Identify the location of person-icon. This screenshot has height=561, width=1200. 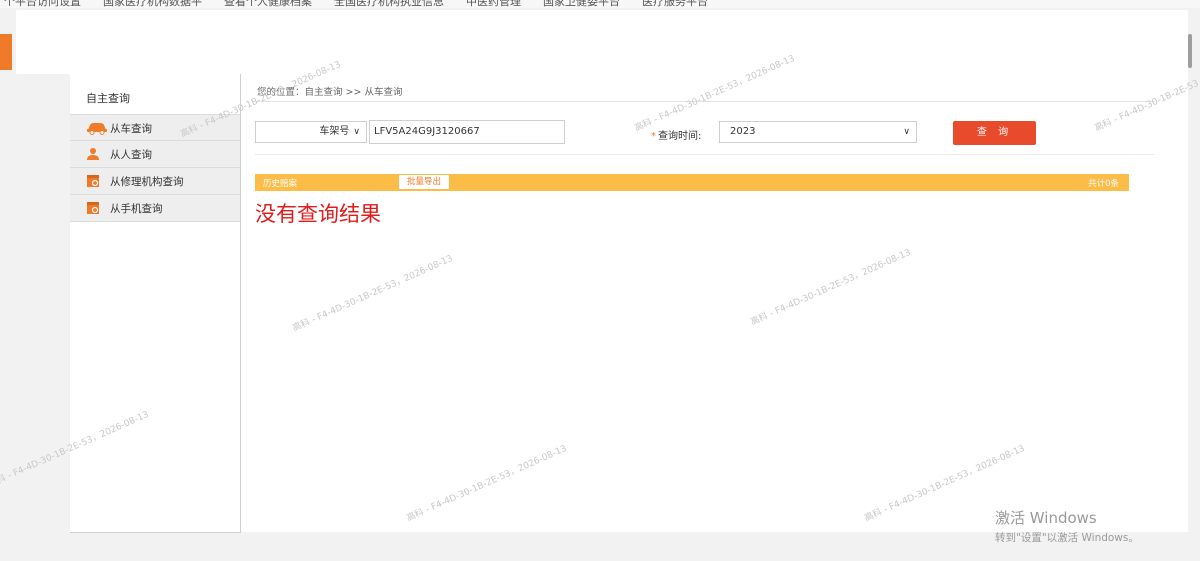
(94, 154).